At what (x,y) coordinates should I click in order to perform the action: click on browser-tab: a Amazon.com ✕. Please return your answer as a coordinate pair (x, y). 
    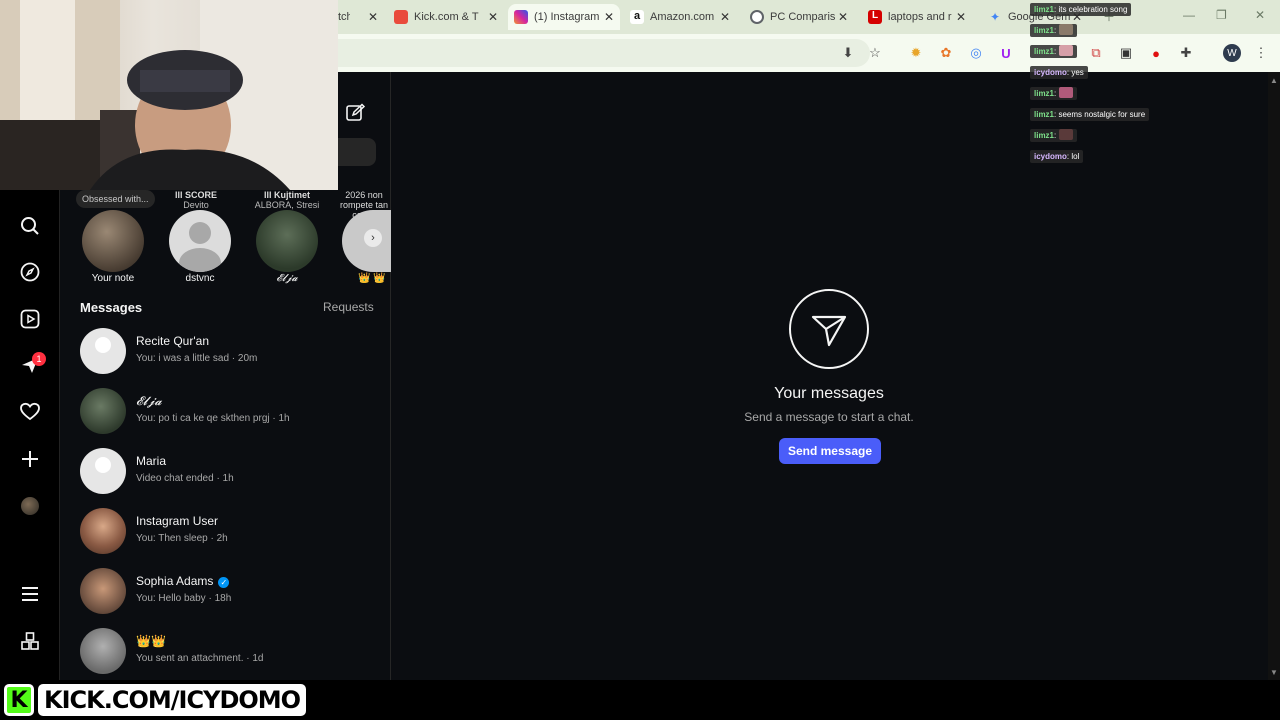
    Looking at the image, I should click on (683, 17).